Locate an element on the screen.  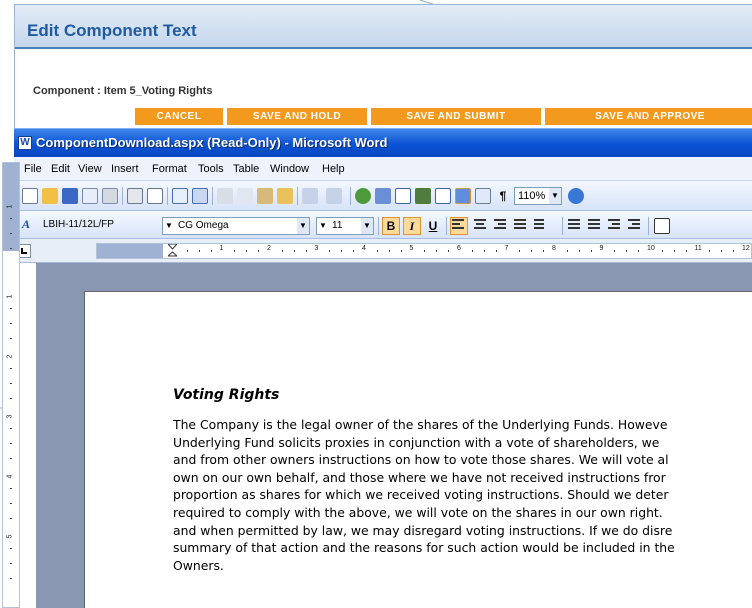
format-painter-icon is located at coordinates (285, 196).